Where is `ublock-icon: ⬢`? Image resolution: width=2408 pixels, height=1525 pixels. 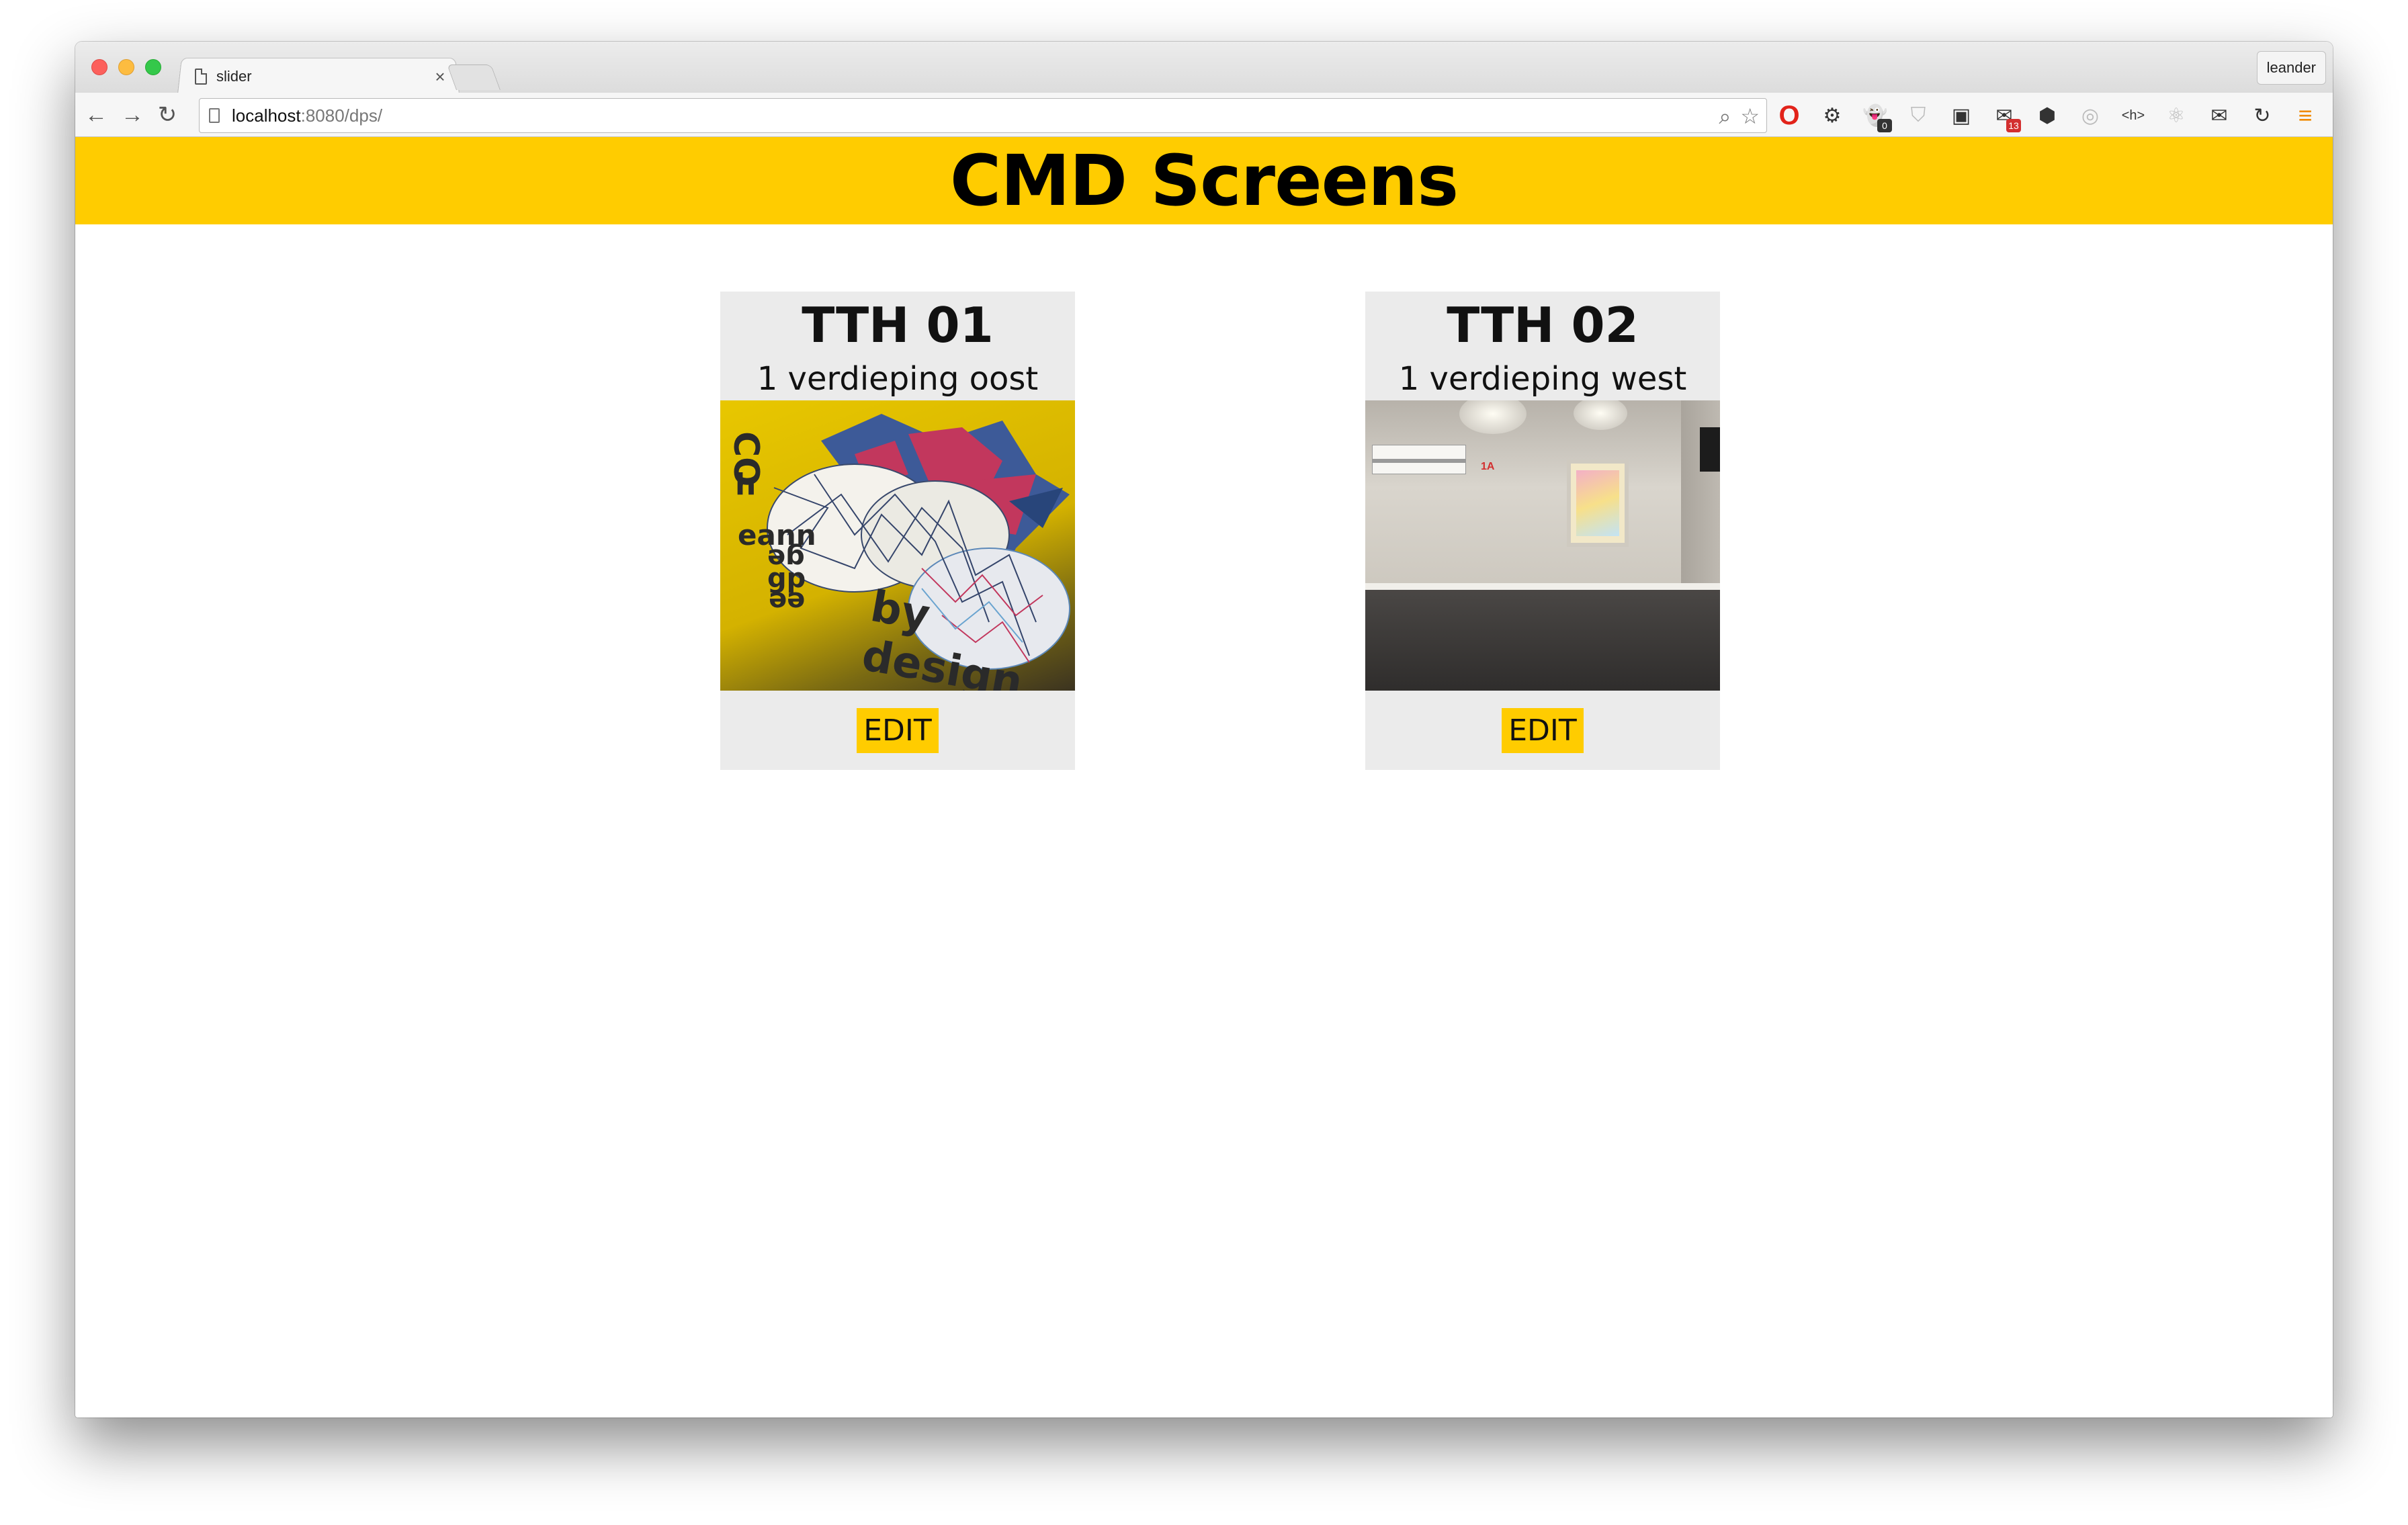
ublock-icon: ⬢ is located at coordinates (2047, 115).